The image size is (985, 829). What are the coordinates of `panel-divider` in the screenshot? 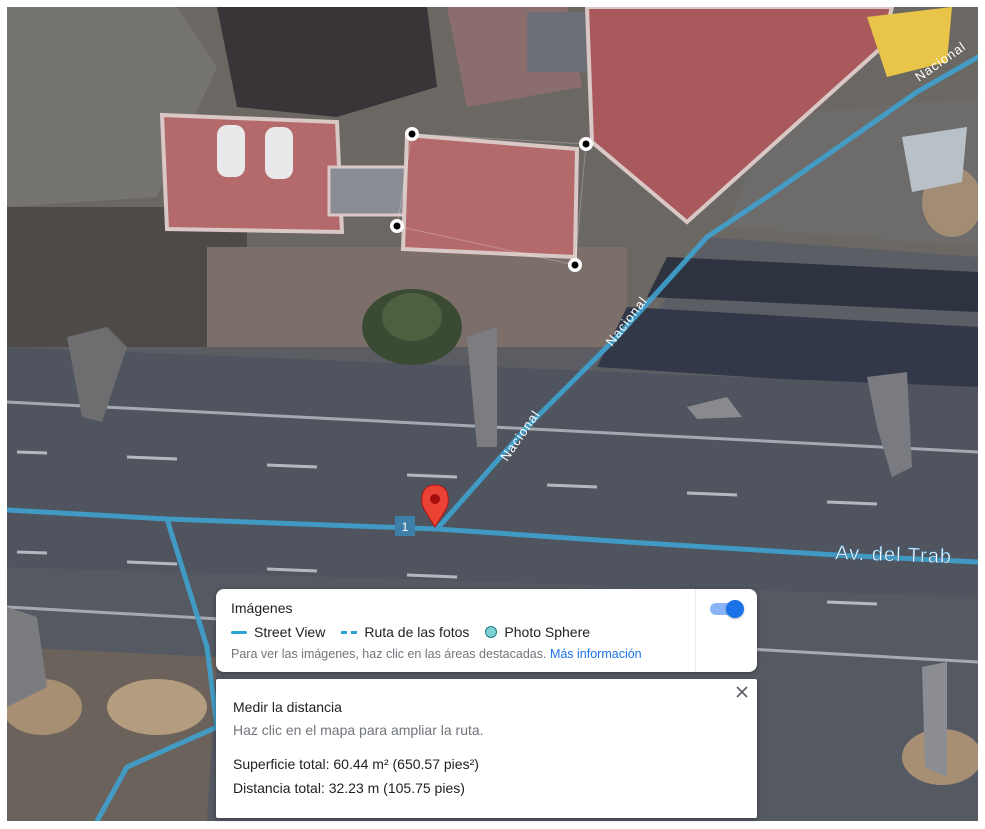 It's located at (695, 630).